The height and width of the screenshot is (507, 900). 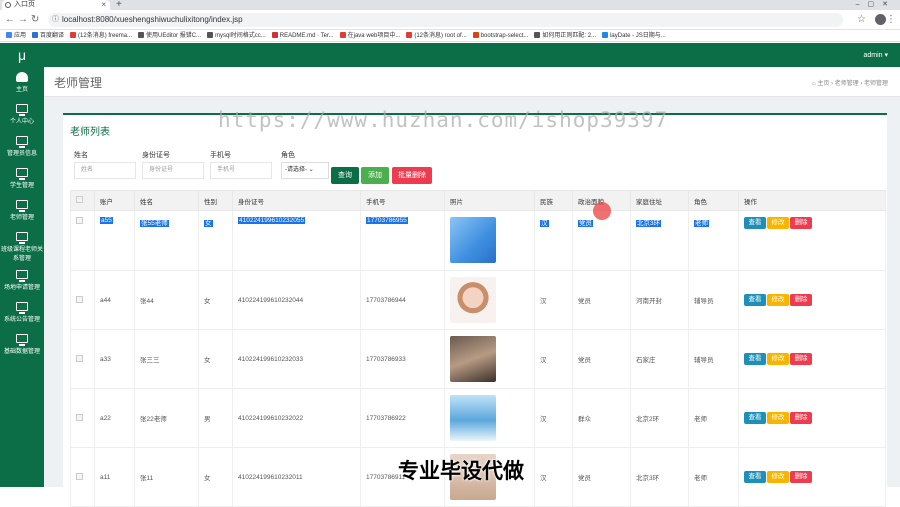 What do you see at coordinates (412, 175) in the screenshot?
I see `batch-delete-button: 批量删除` at bounding box center [412, 175].